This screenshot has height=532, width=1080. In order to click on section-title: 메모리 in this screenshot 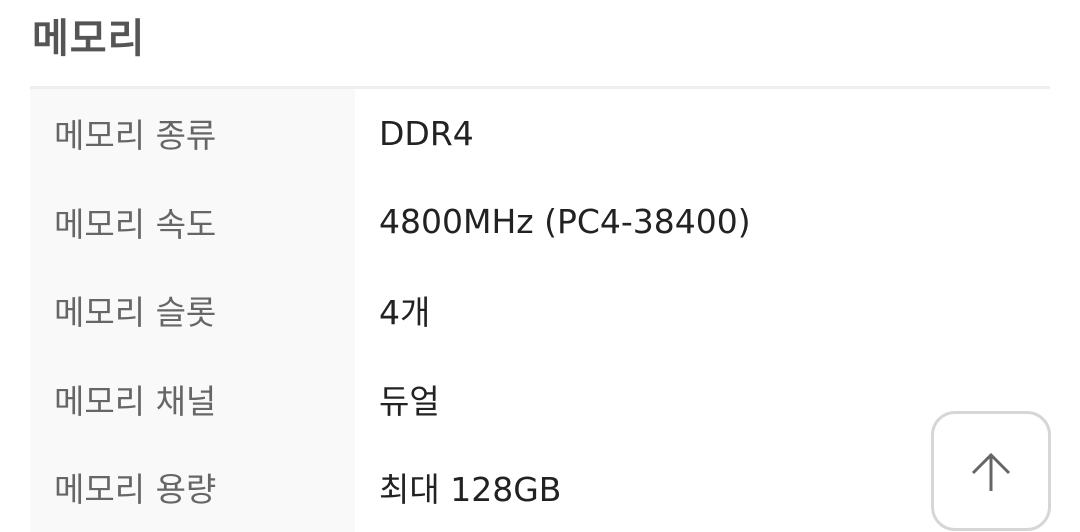, I will do `click(89, 39)`.